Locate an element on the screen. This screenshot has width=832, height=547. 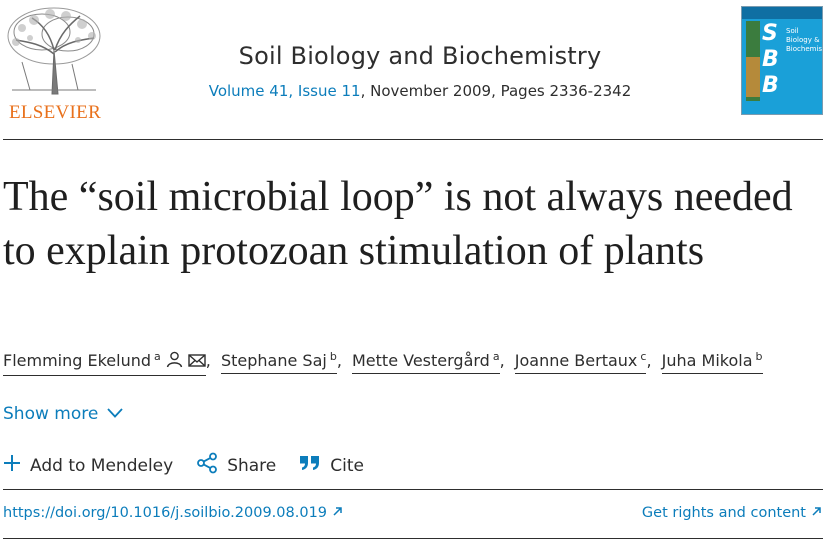
author-name: Juha Mikola is located at coordinates (707, 360).